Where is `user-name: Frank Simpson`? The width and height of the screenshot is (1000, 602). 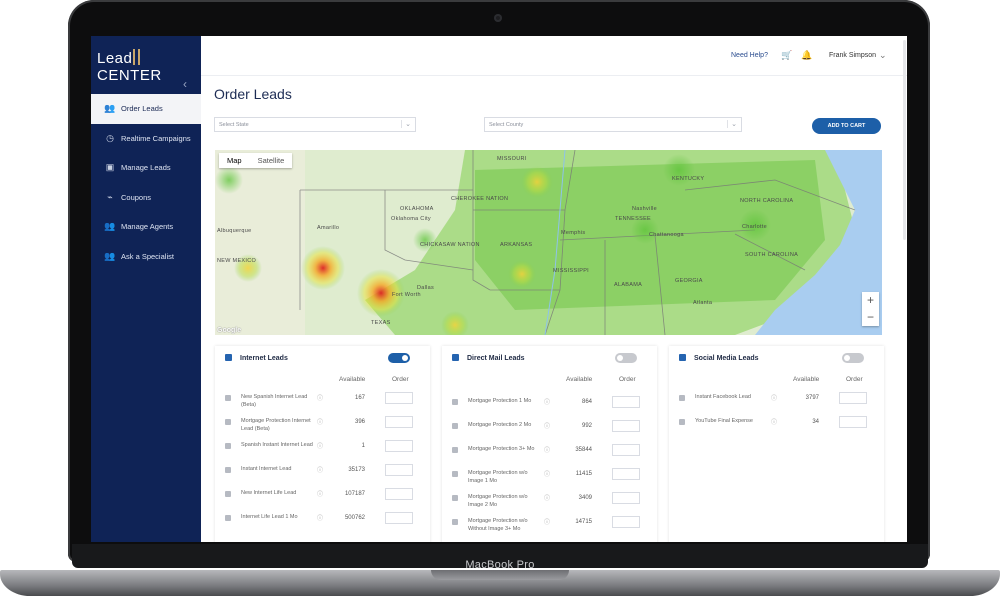 user-name: Frank Simpson is located at coordinates (852, 55).